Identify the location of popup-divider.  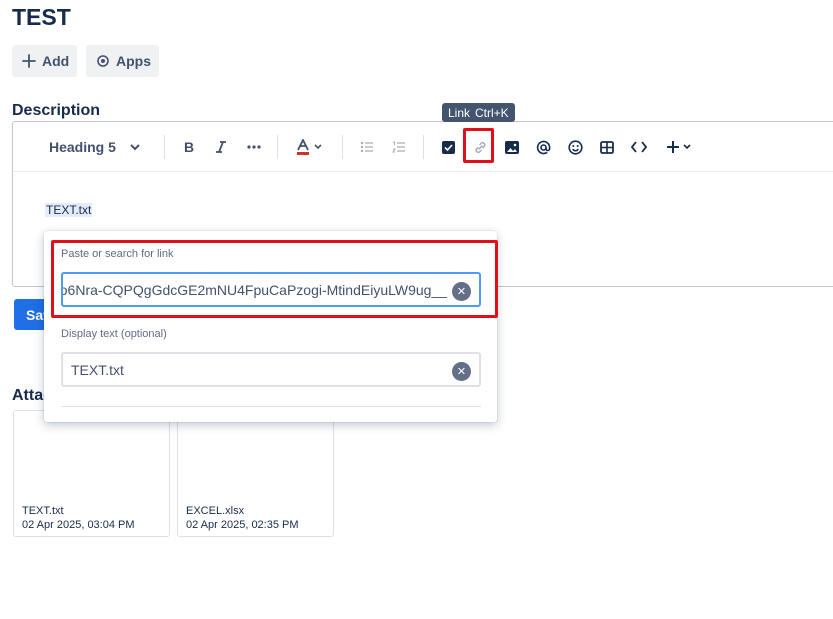
(271, 406).